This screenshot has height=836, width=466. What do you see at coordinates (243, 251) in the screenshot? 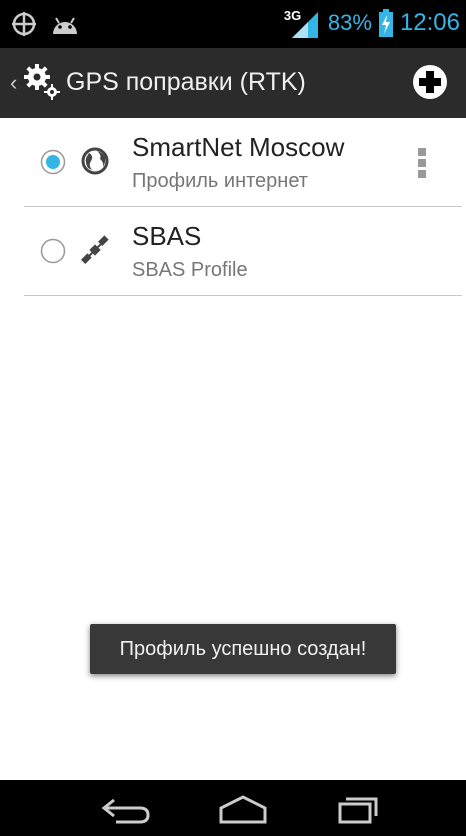
I see `list-item: SBAS SBAS Profile` at bounding box center [243, 251].